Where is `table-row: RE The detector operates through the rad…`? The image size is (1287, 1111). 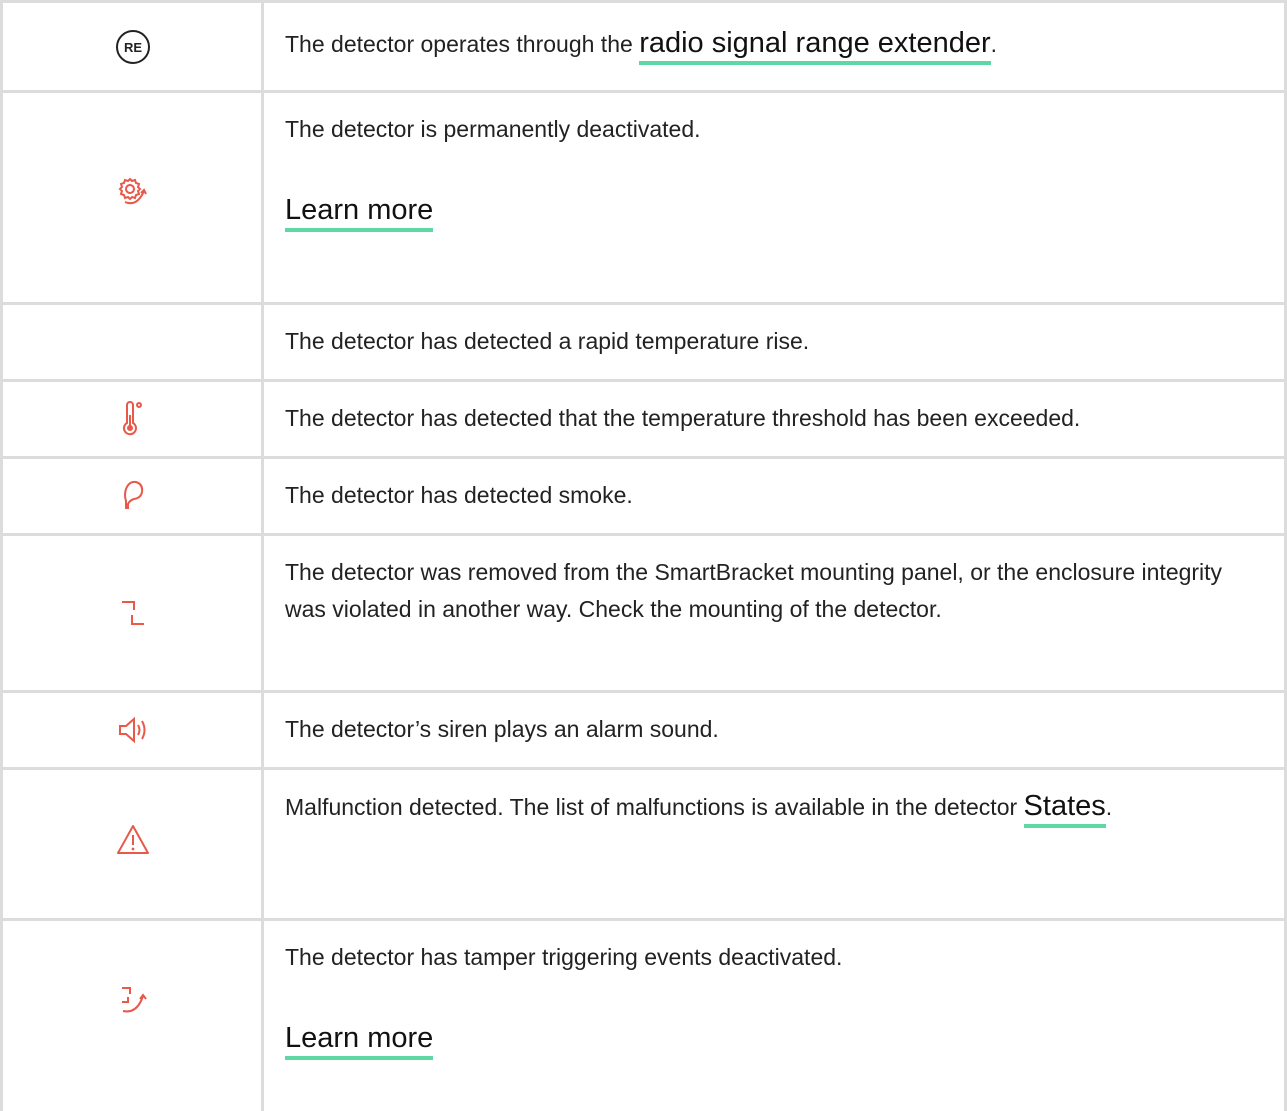 table-row: RE The detector operates through the rad… is located at coordinates (643, 46).